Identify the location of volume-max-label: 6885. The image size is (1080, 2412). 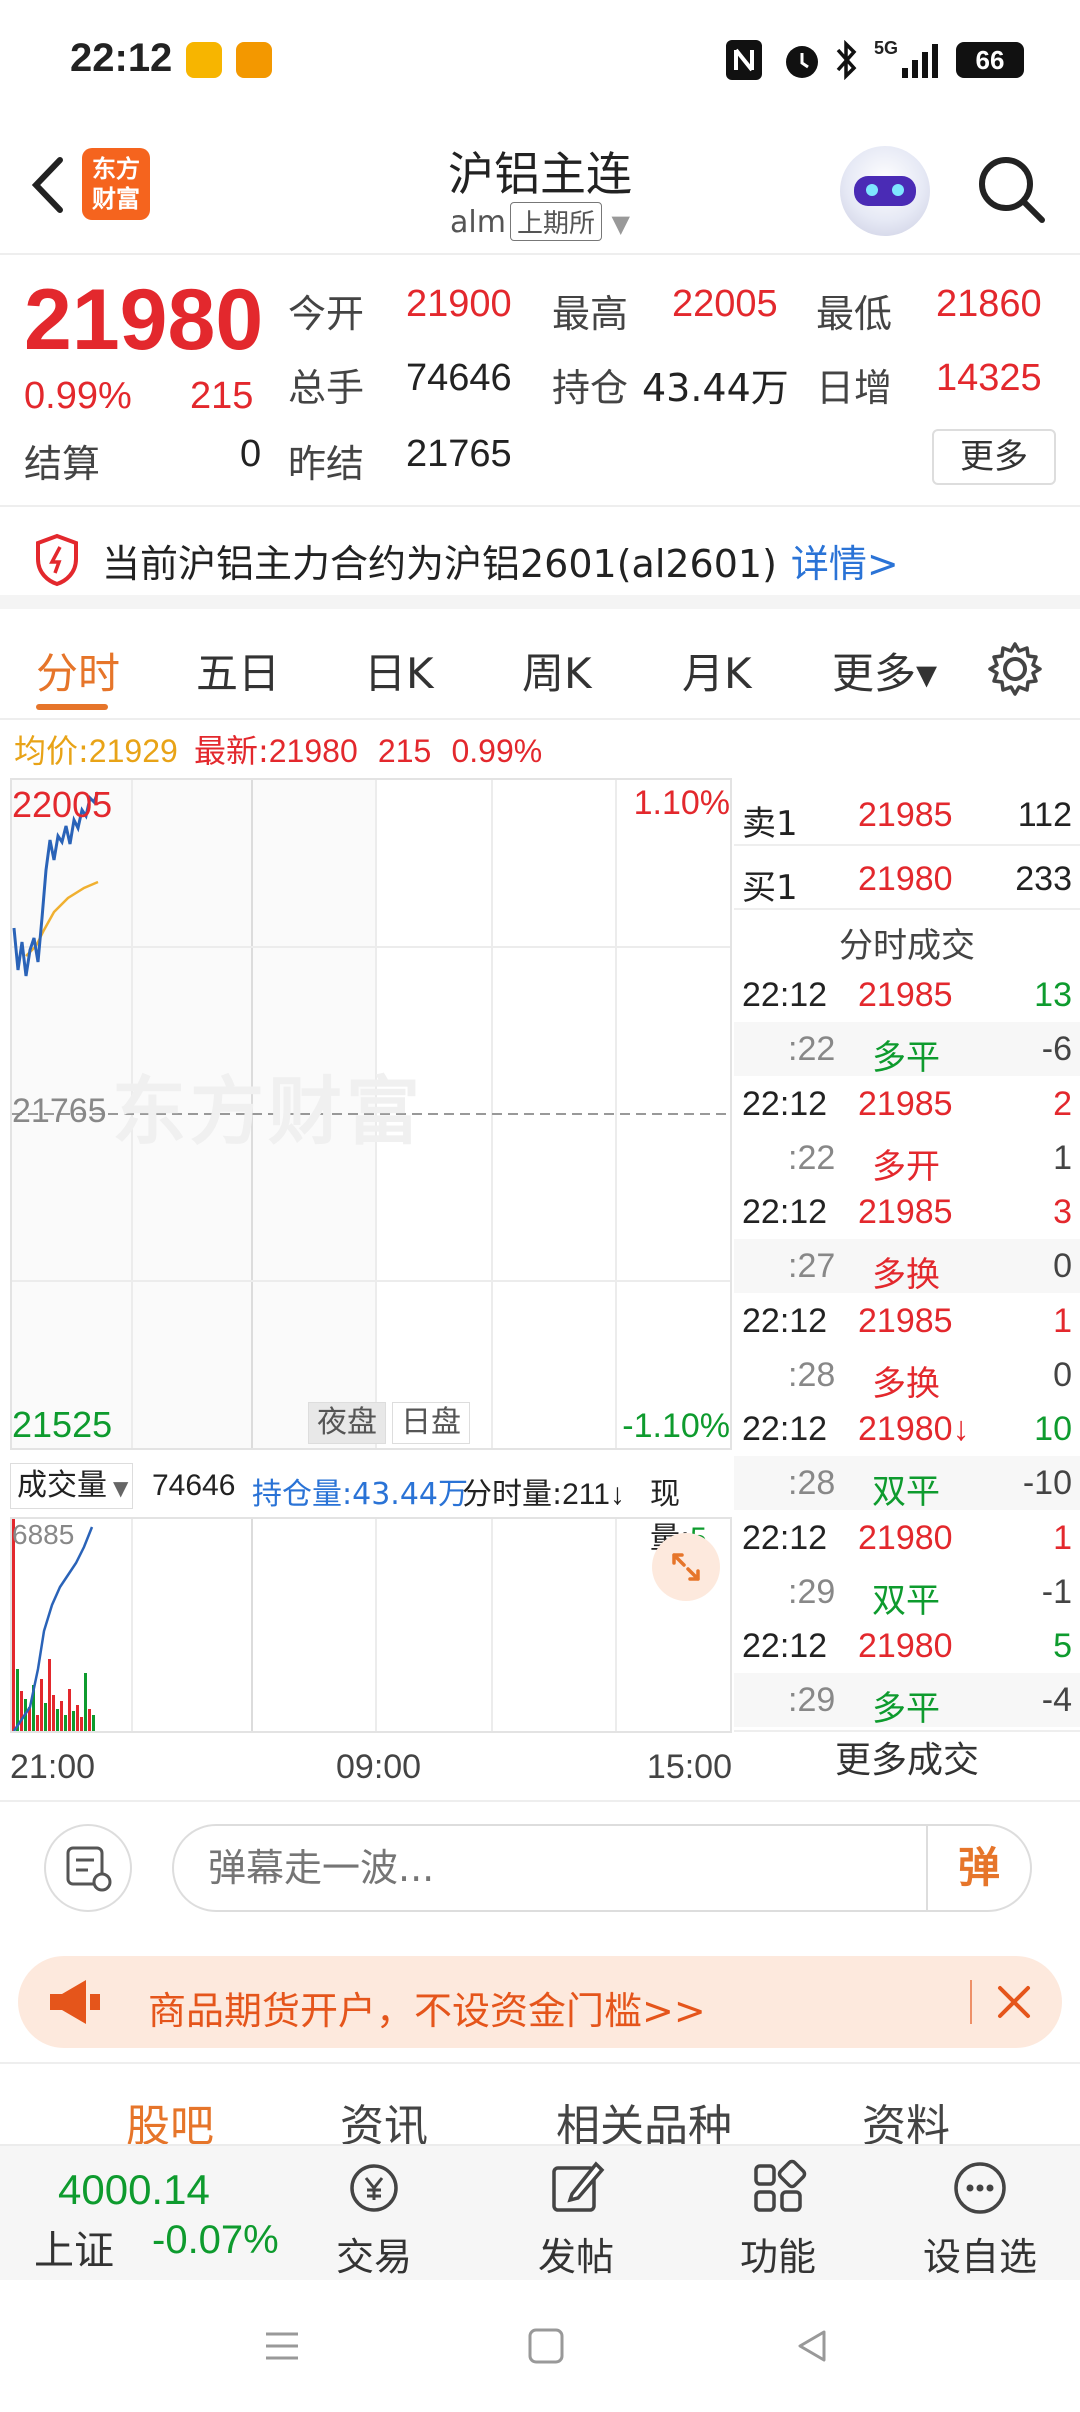
(43, 1534).